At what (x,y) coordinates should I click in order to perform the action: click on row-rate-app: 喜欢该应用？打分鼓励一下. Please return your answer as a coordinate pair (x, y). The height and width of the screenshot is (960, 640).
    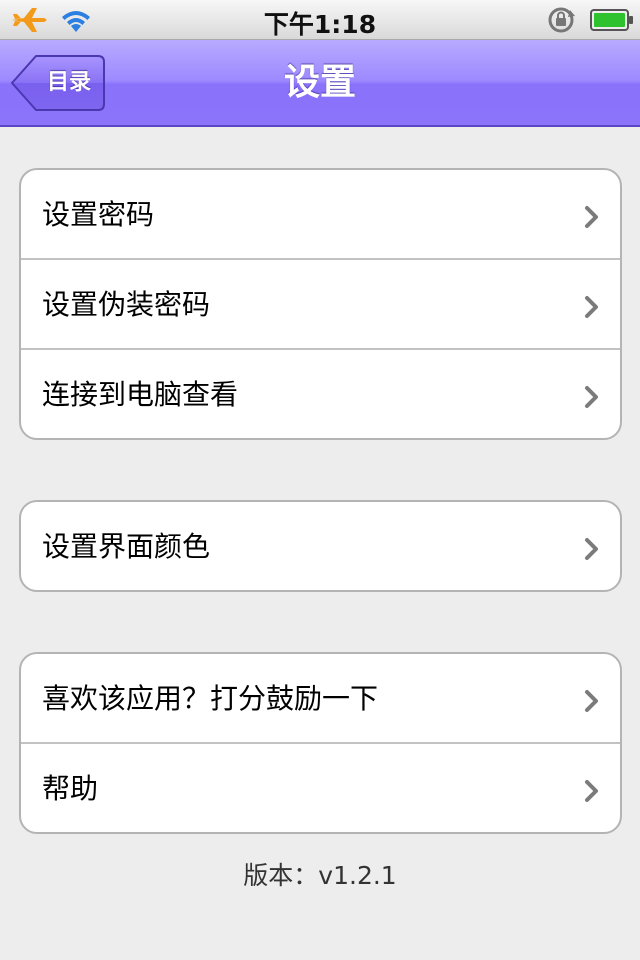
    Looking at the image, I should click on (320, 699).